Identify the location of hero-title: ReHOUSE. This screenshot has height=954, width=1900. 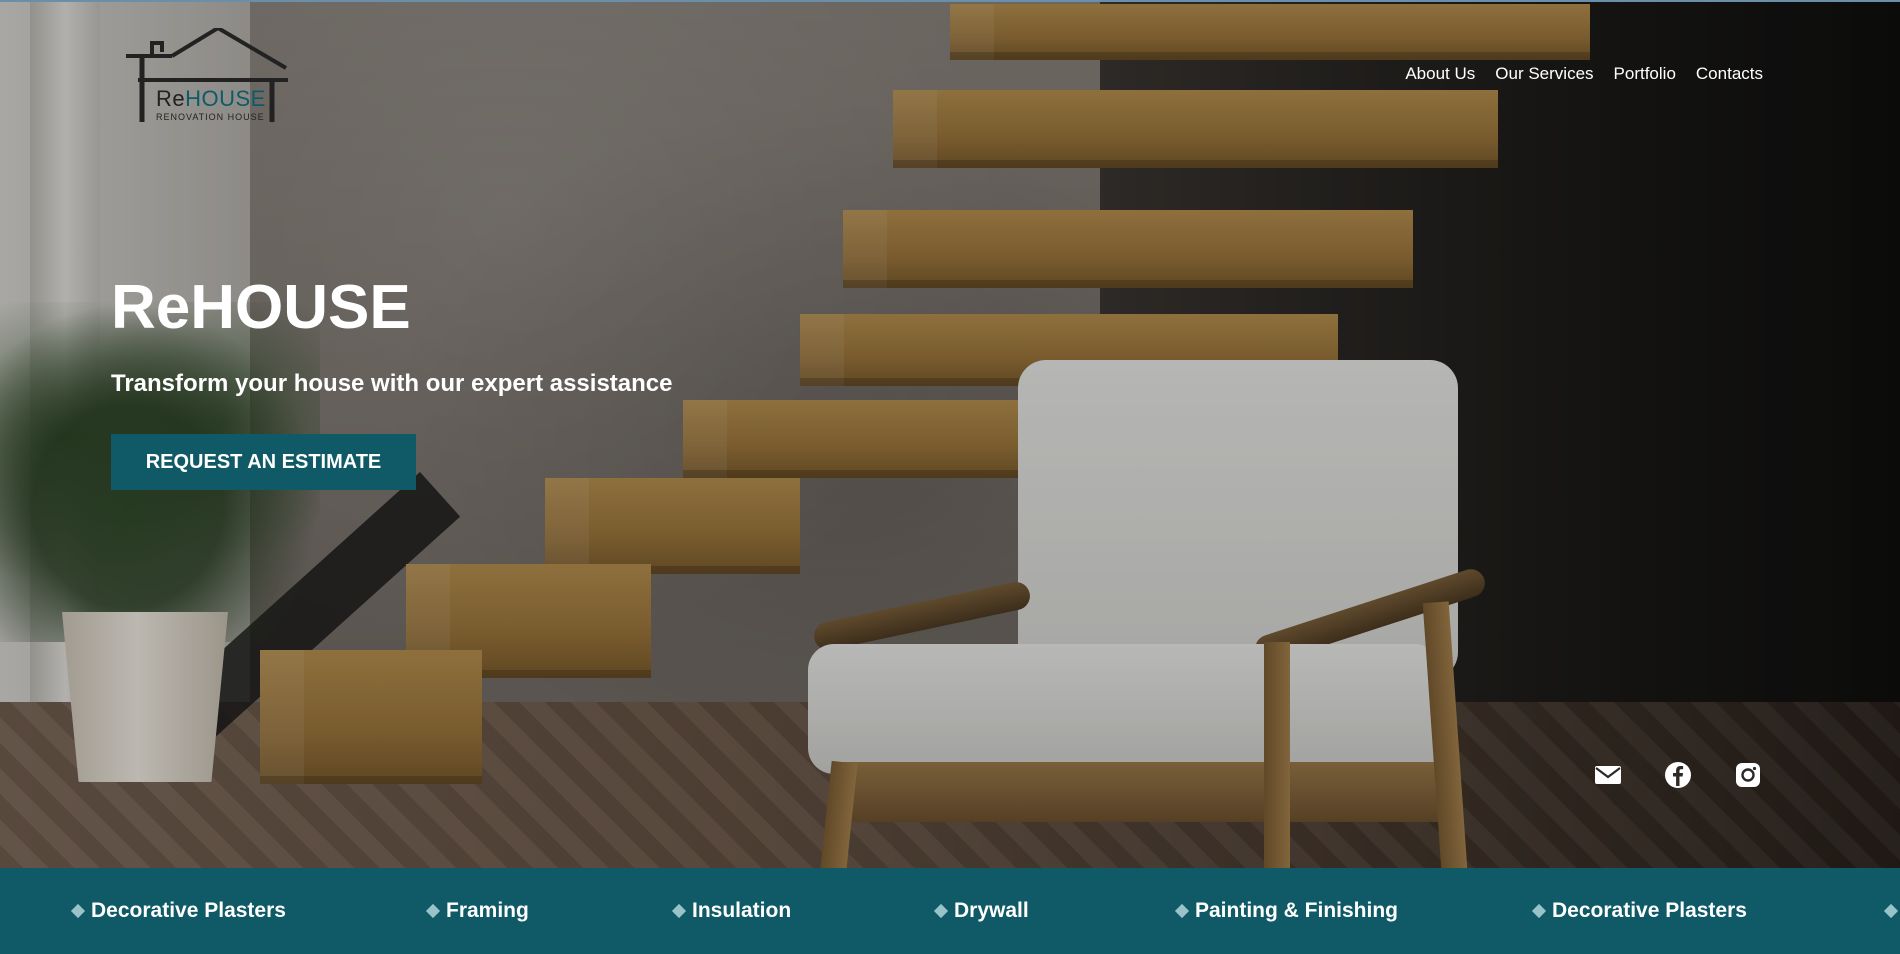
(261, 307).